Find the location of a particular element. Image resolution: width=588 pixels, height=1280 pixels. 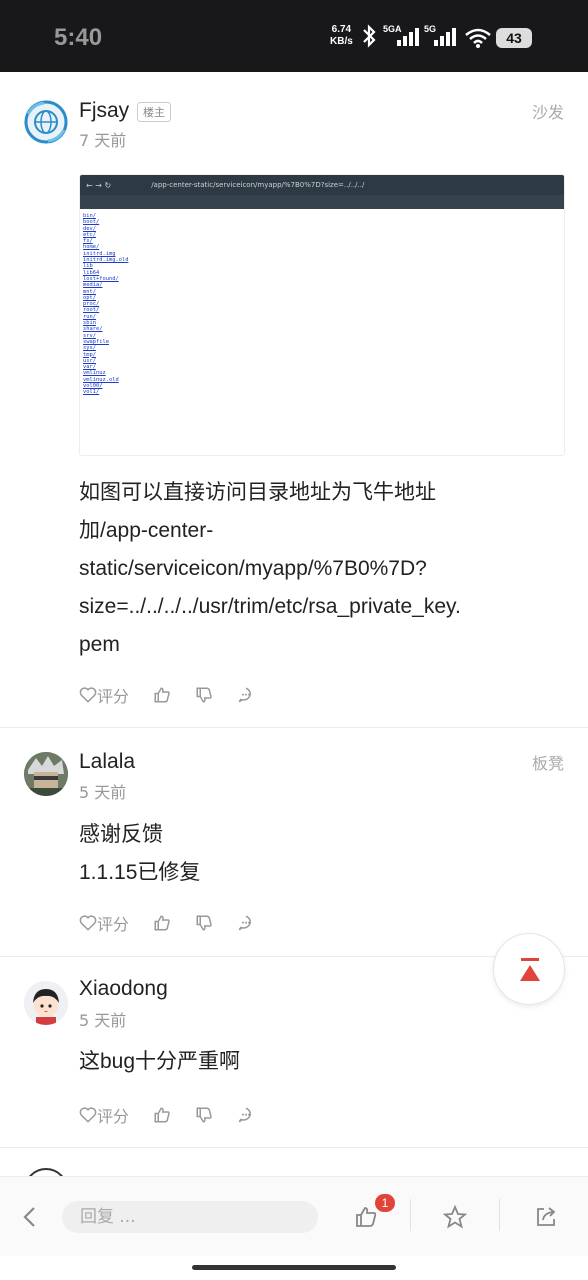

network-speed: 6.74 KB/s is located at coordinates (341, 36).